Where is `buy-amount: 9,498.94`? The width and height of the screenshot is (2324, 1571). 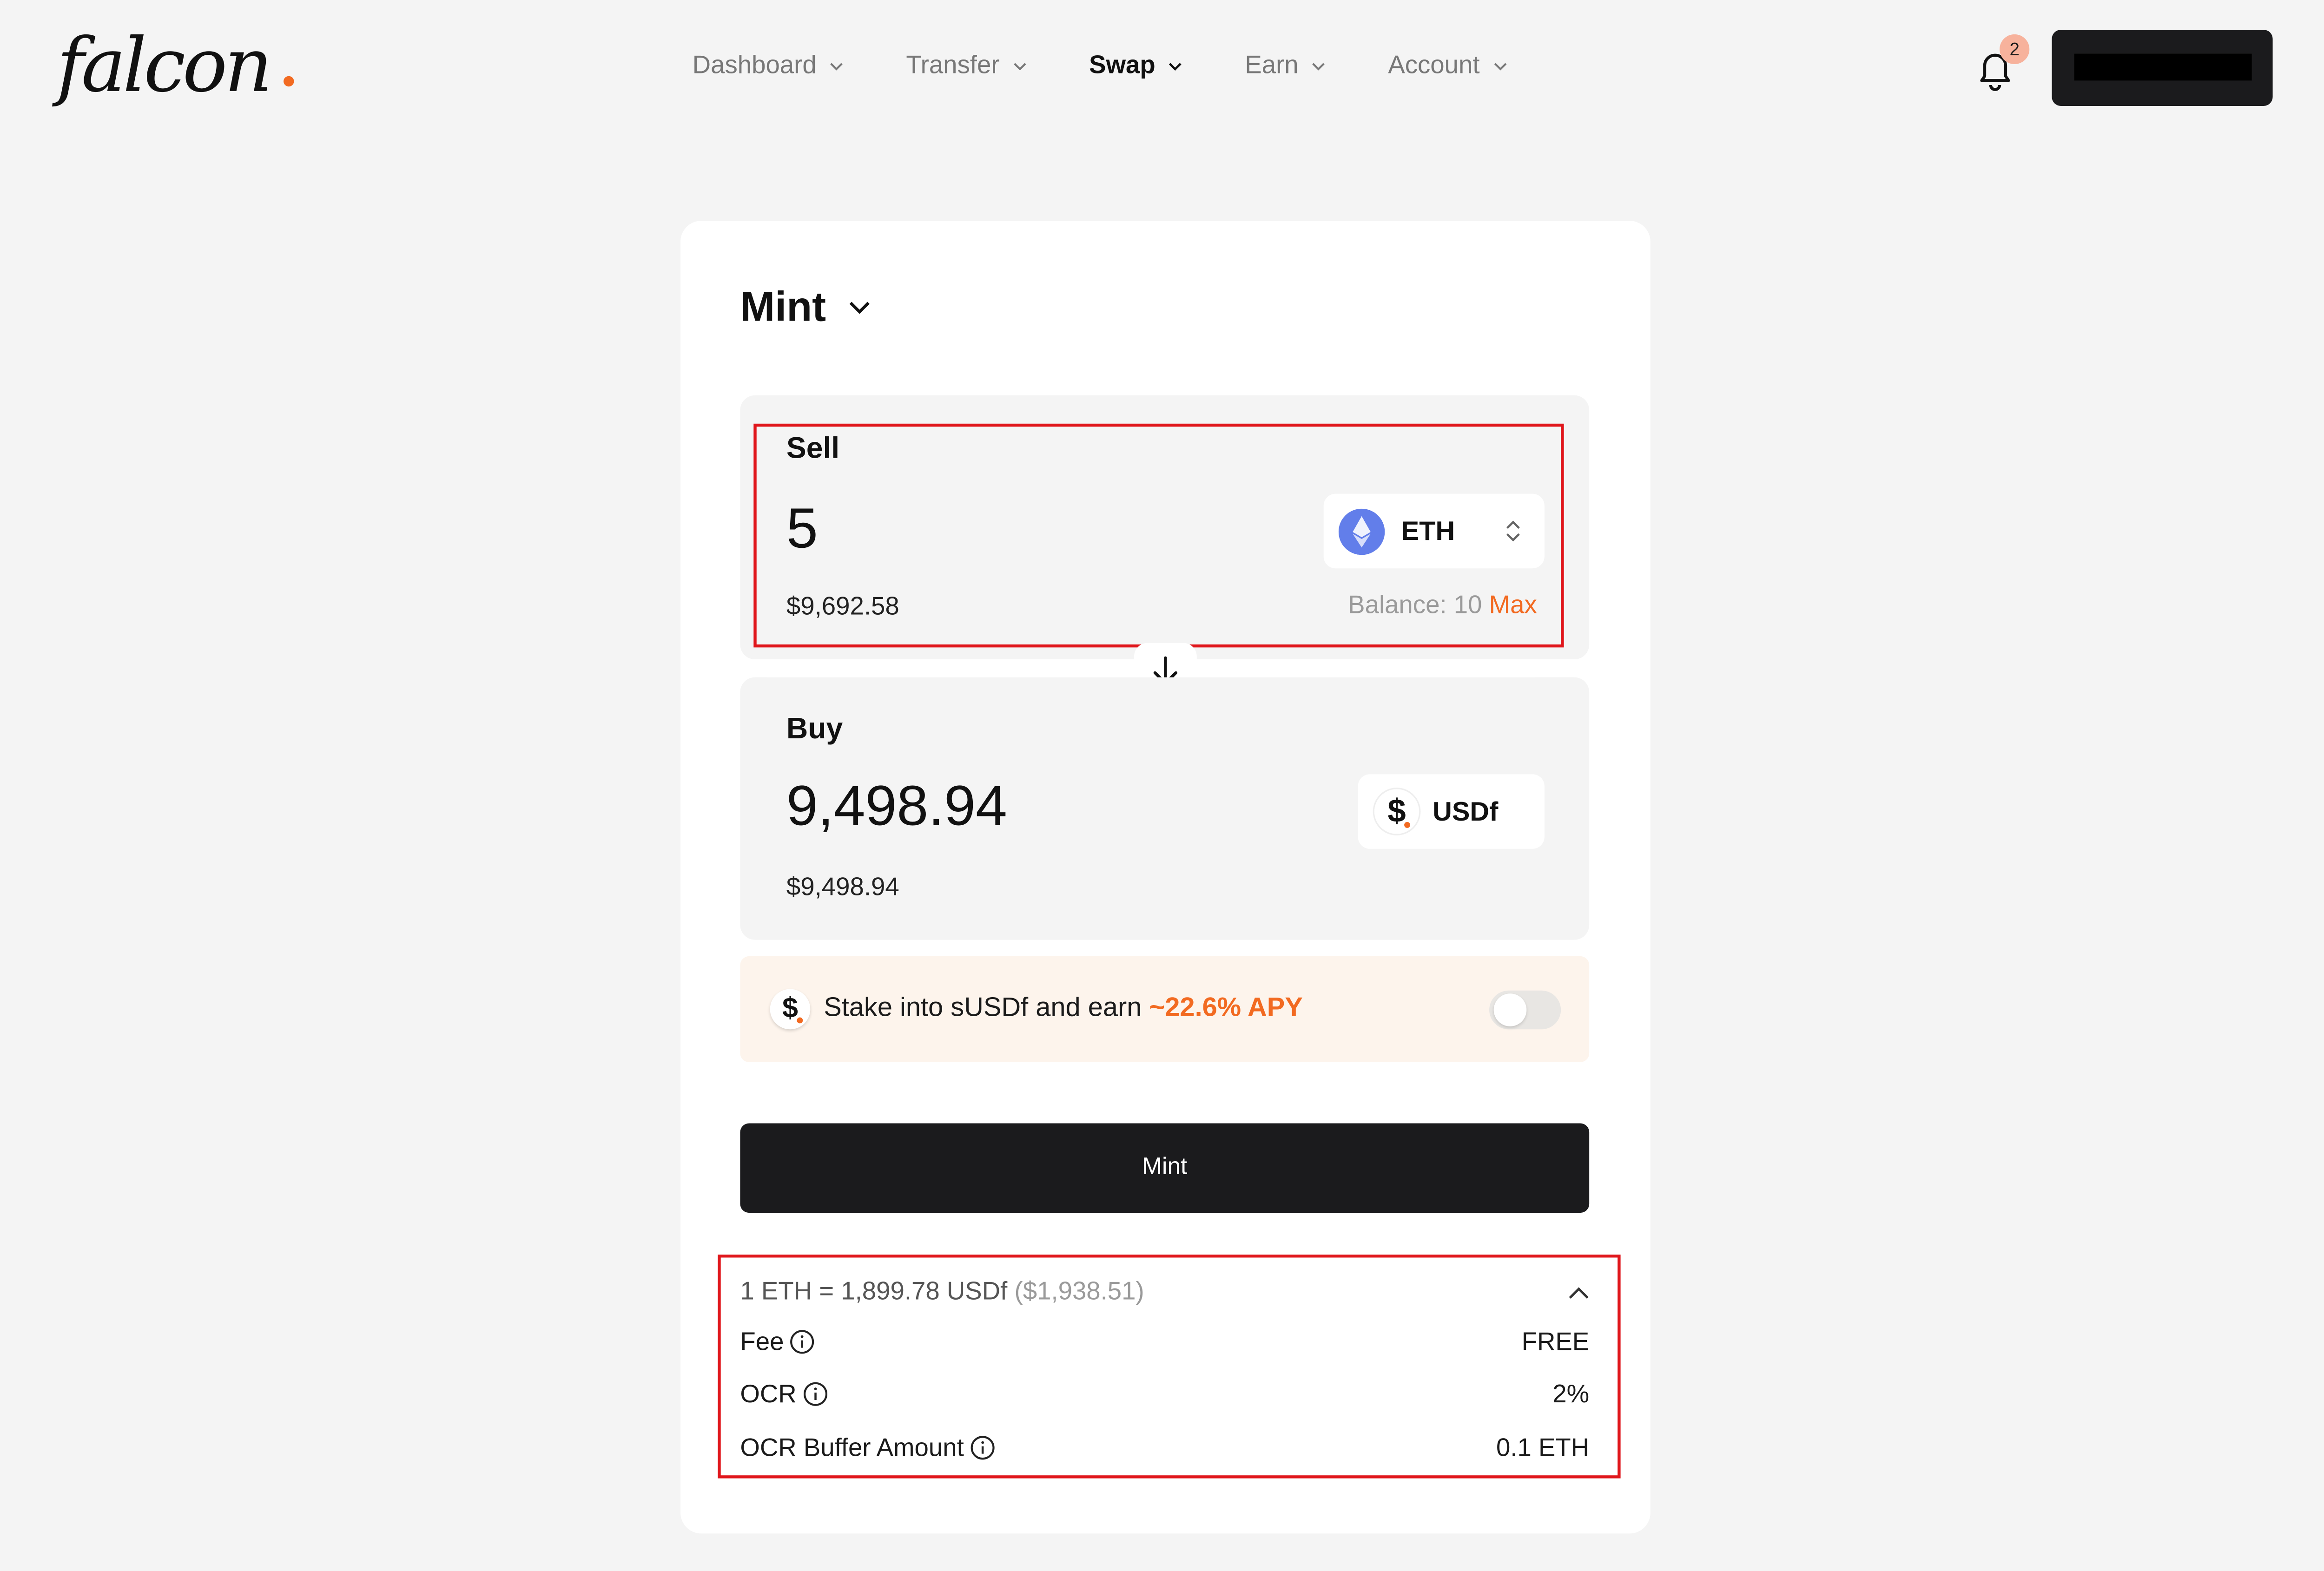
buy-amount: 9,498.94 is located at coordinates (896, 807).